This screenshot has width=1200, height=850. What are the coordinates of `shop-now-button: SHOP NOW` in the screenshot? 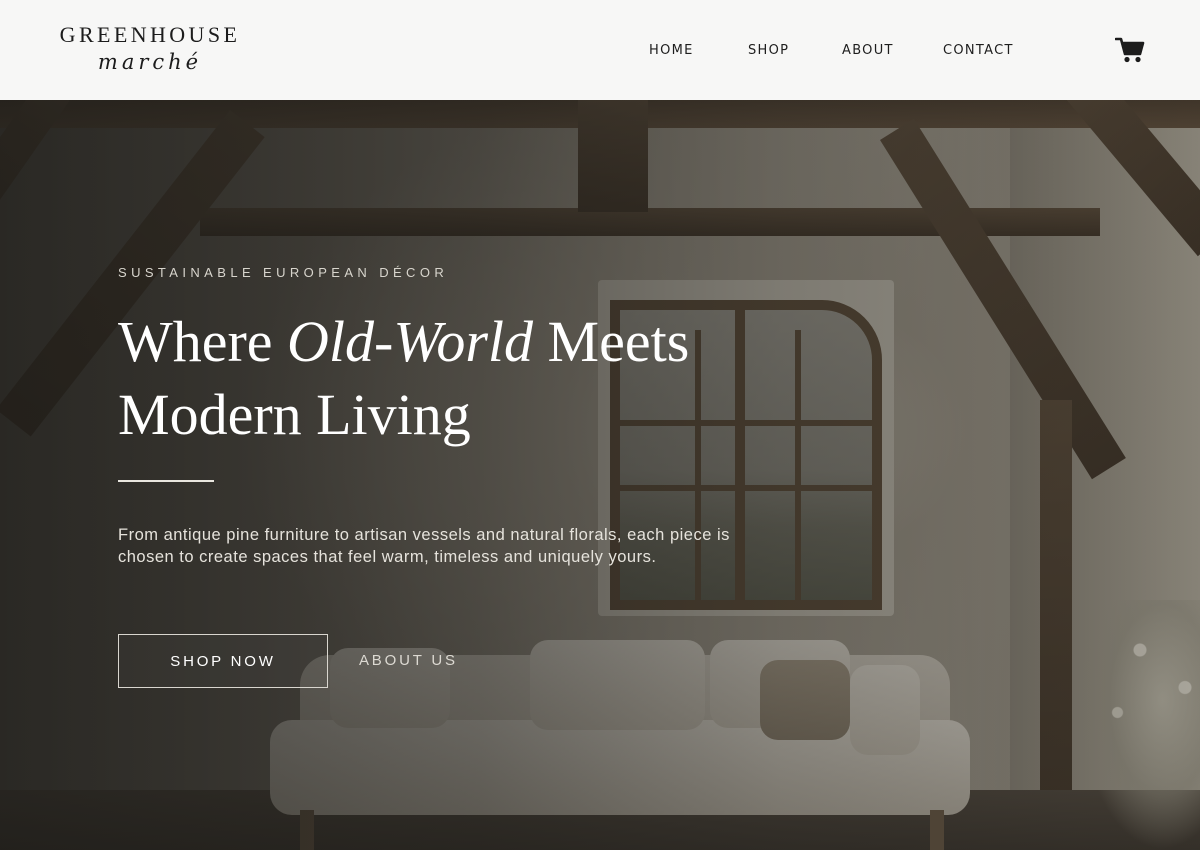 It's located at (223, 661).